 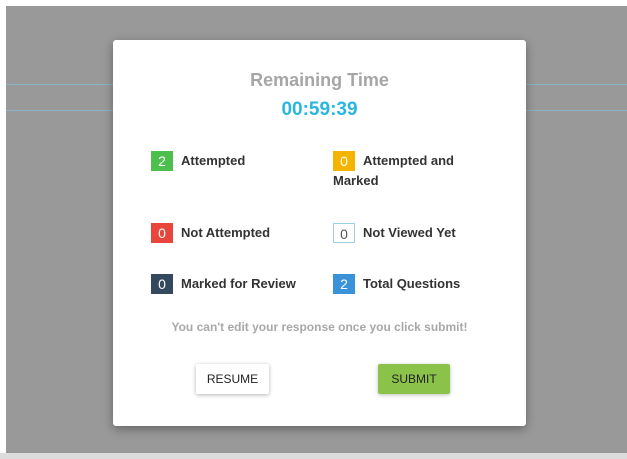 I want to click on not-attempted-count-badge: 0, so click(x=162, y=233).